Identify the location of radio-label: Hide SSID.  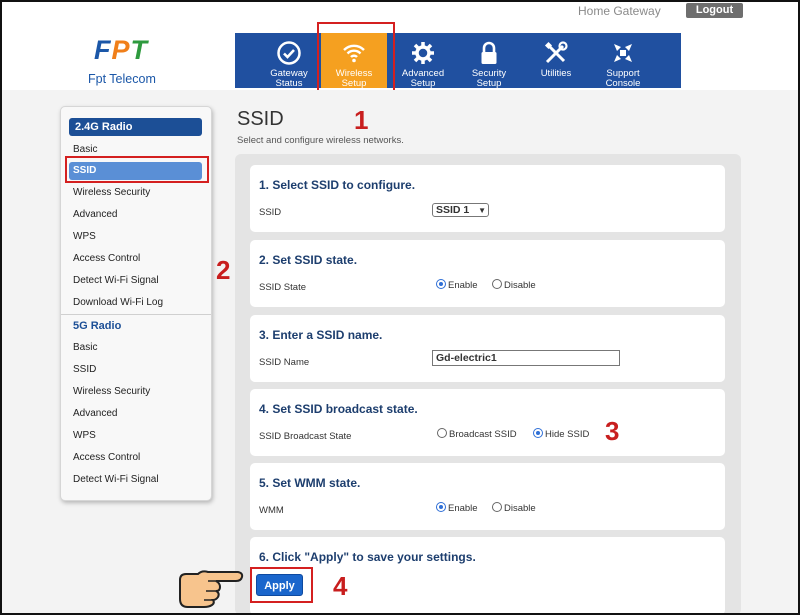
(567, 434).